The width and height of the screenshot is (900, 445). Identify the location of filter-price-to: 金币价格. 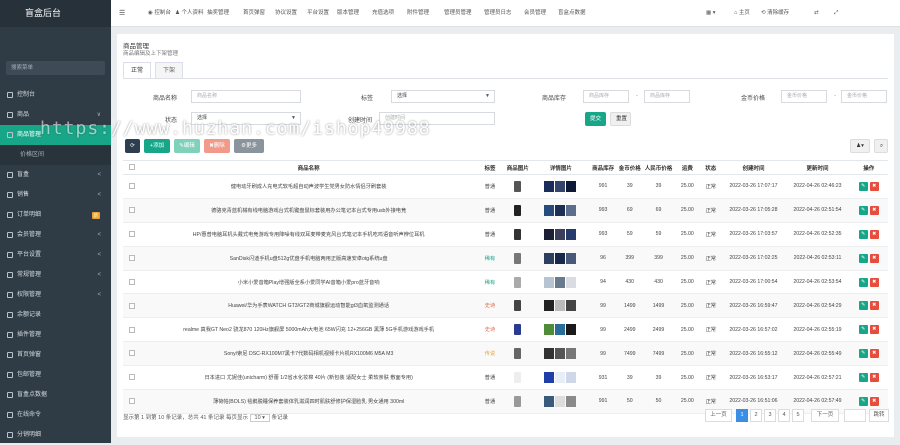
(864, 96).